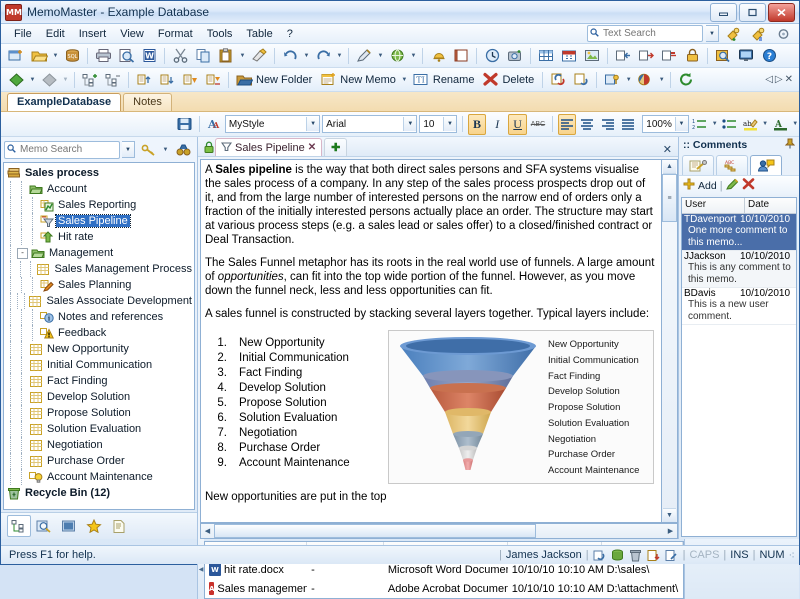 The image size is (800, 599). I want to click on save-memo-icon, so click(184, 124).